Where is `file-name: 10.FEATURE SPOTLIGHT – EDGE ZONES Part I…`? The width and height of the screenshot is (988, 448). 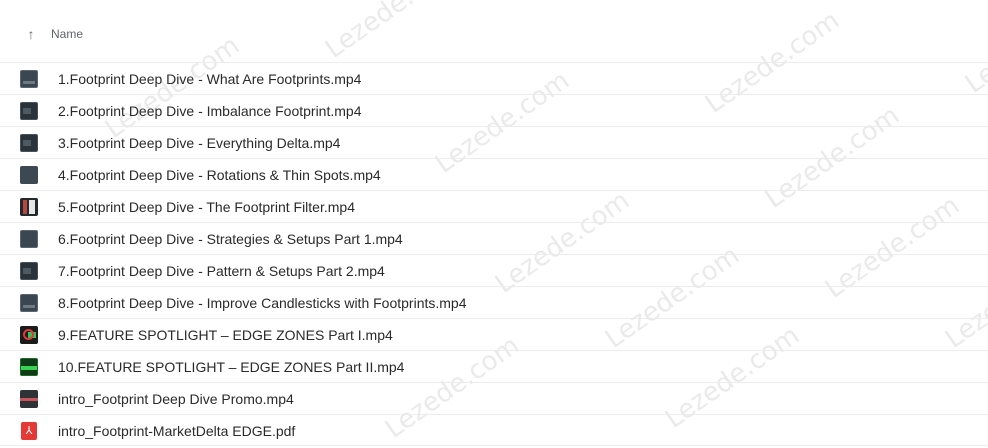
file-name: 10.FEATURE SPOTLIGHT – EDGE ZONES Part I… is located at coordinates (231, 367).